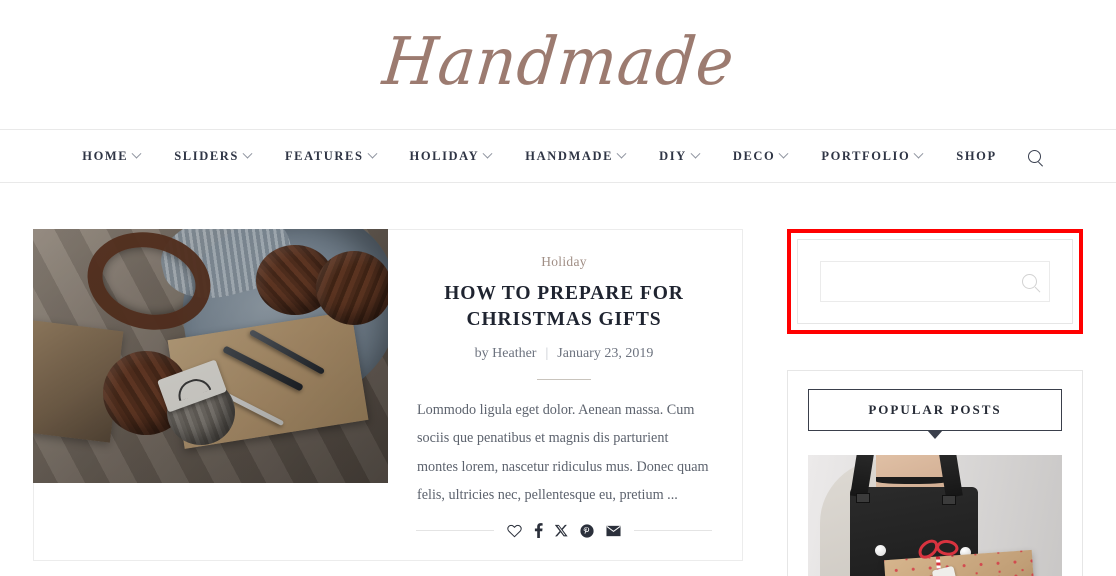 The height and width of the screenshot is (576, 1116). I want to click on post-share-row, so click(564, 534).